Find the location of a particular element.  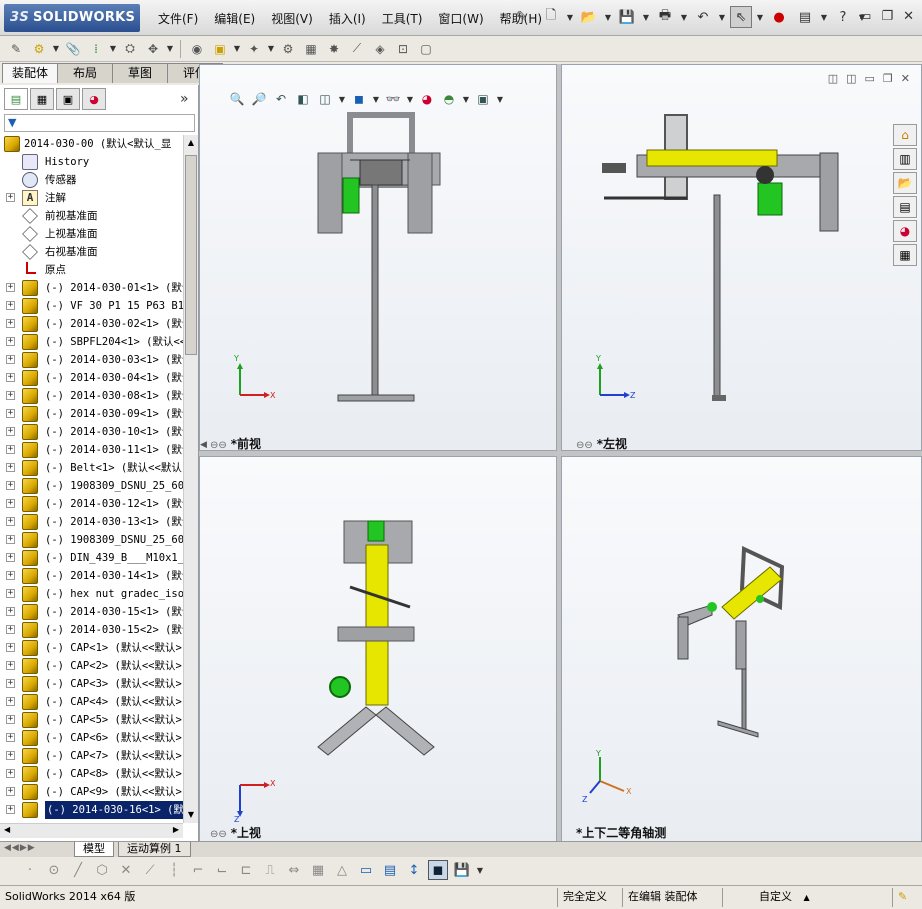

minimize-icon: ▭ is located at coordinates (865, 16).